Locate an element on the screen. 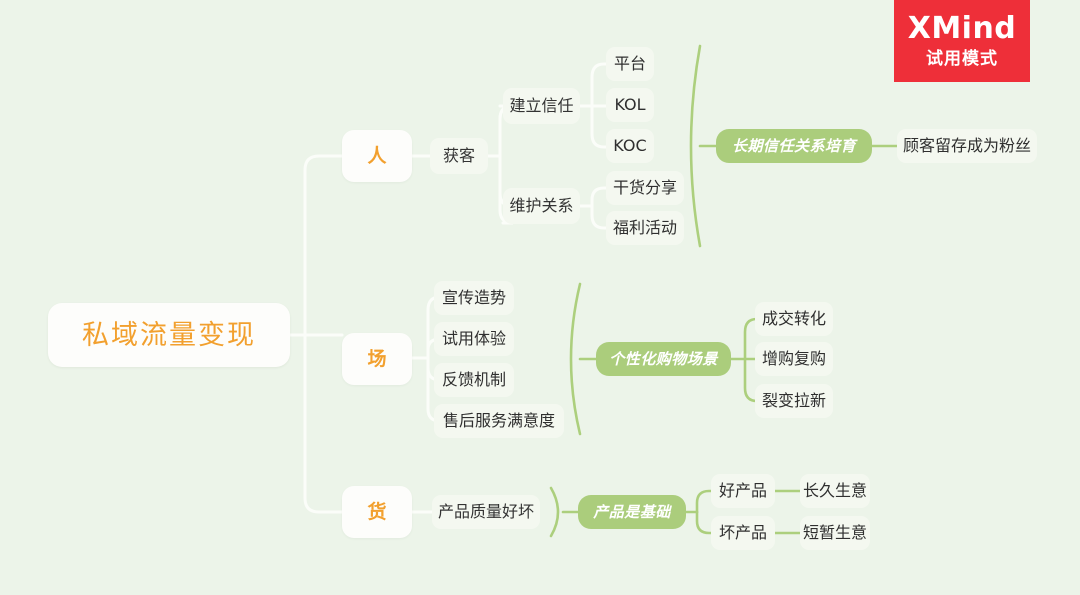 This screenshot has width=1080, height=595. topic-welfare-activity: 福利活动 is located at coordinates (645, 228).